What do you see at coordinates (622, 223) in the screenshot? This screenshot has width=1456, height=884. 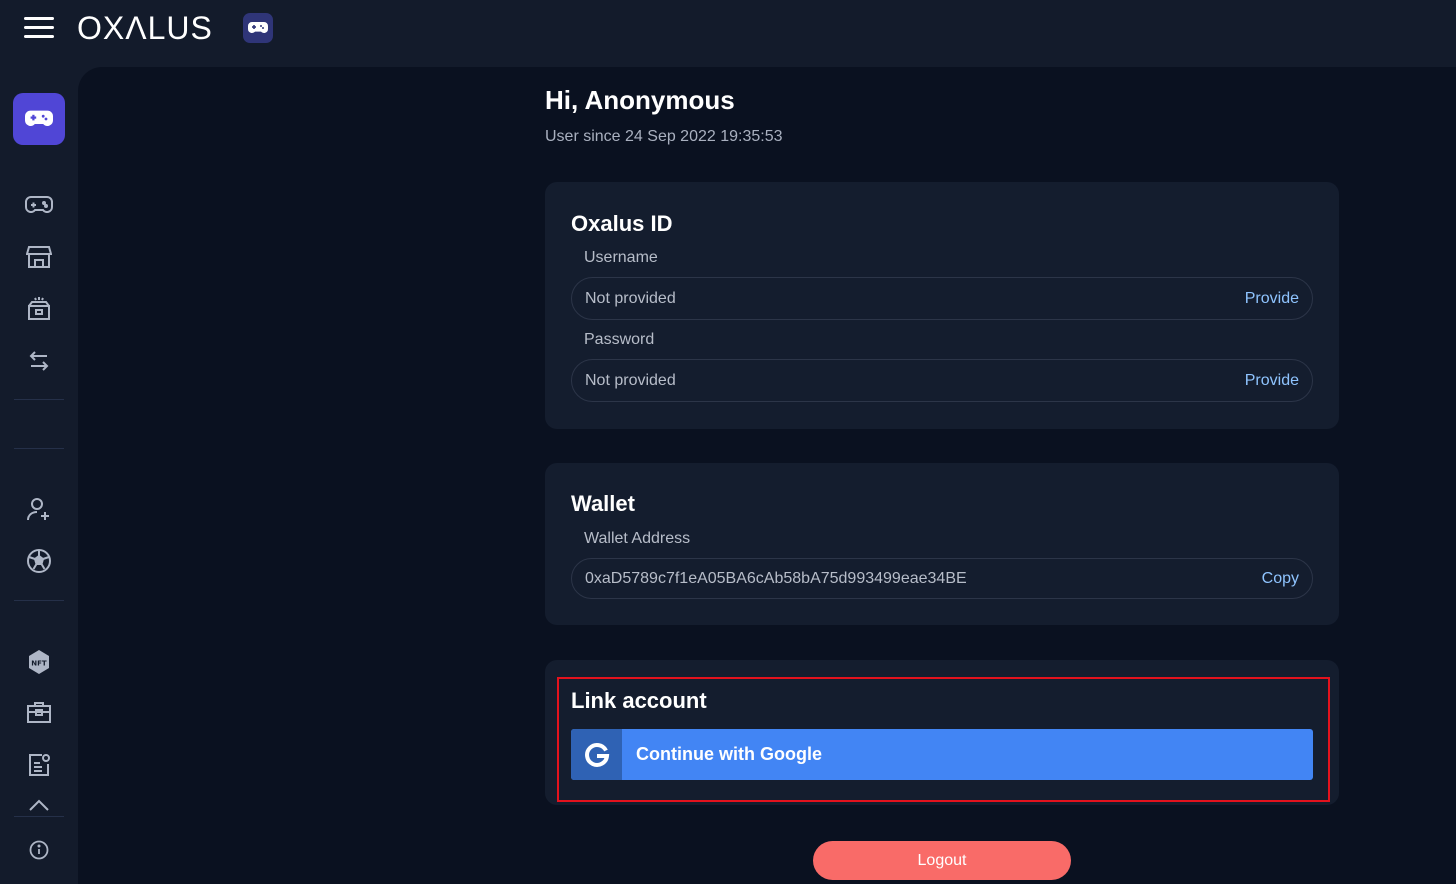 I see `card-title: Oxalus ID` at bounding box center [622, 223].